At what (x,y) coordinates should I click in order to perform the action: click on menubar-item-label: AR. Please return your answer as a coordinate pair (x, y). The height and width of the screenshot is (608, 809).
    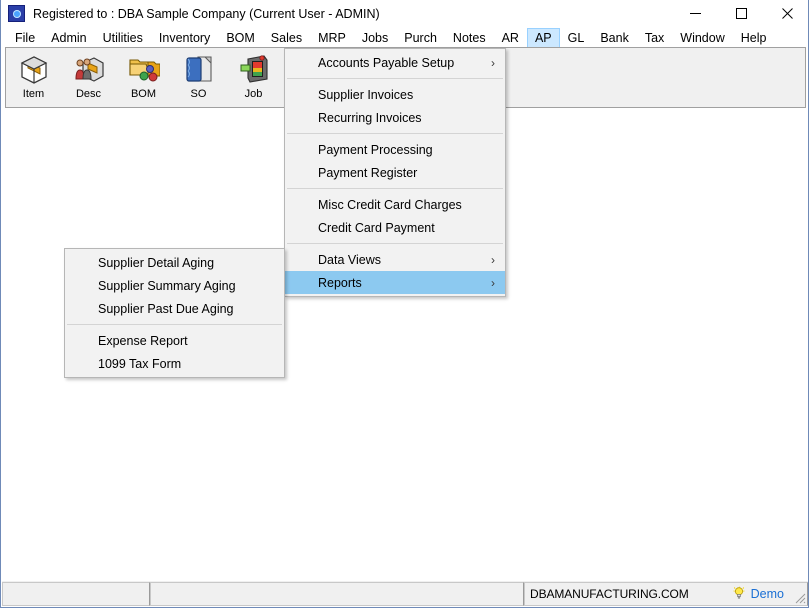
    Looking at the image, I should click on (510, 37).